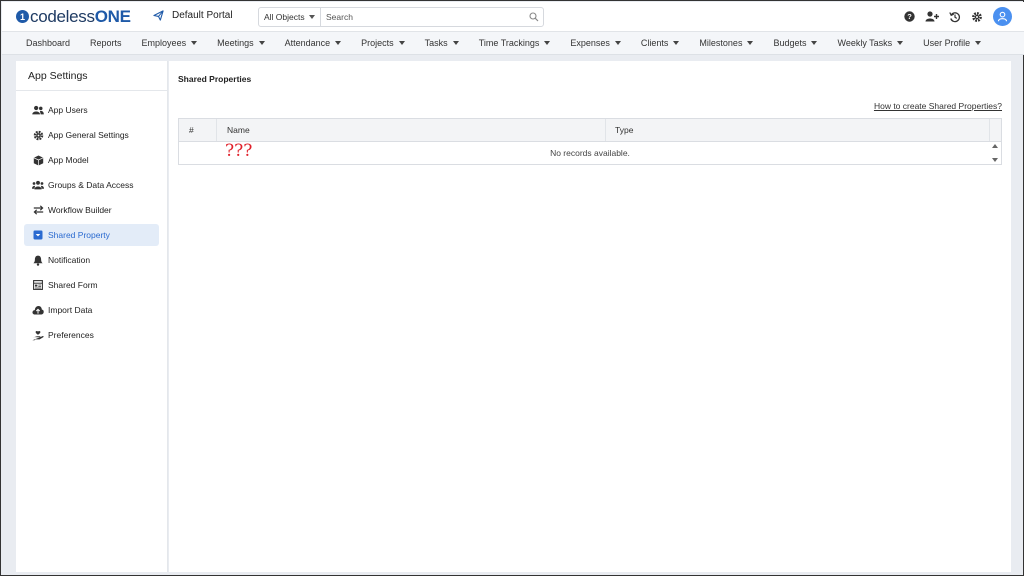 This screenshot has height=576, width=1024. I want to click on hand-heart-icon, so click(38, 335).